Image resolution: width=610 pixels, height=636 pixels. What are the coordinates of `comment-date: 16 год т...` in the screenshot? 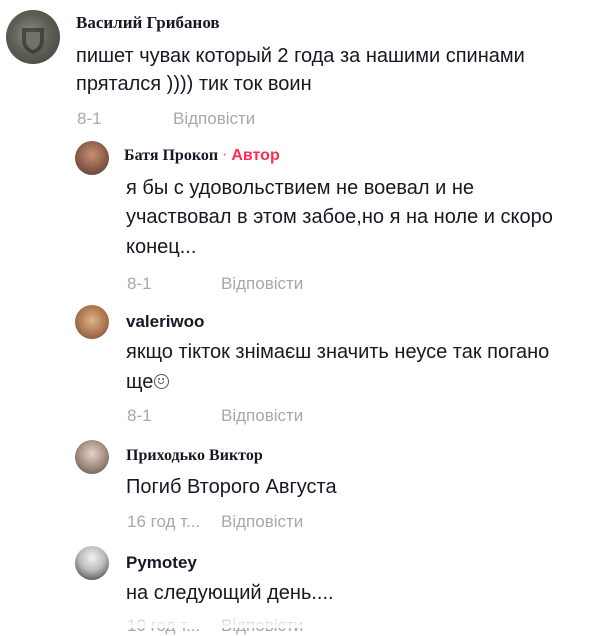 It's located at (164, 521).